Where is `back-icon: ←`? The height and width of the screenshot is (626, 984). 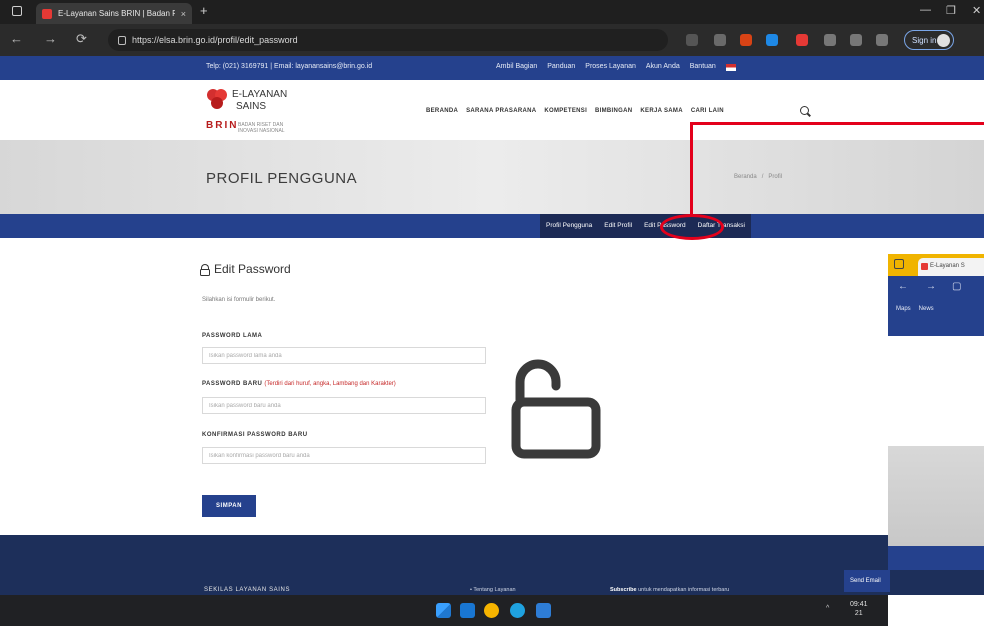
back-icon: ← is located at coordinates (16, 38).